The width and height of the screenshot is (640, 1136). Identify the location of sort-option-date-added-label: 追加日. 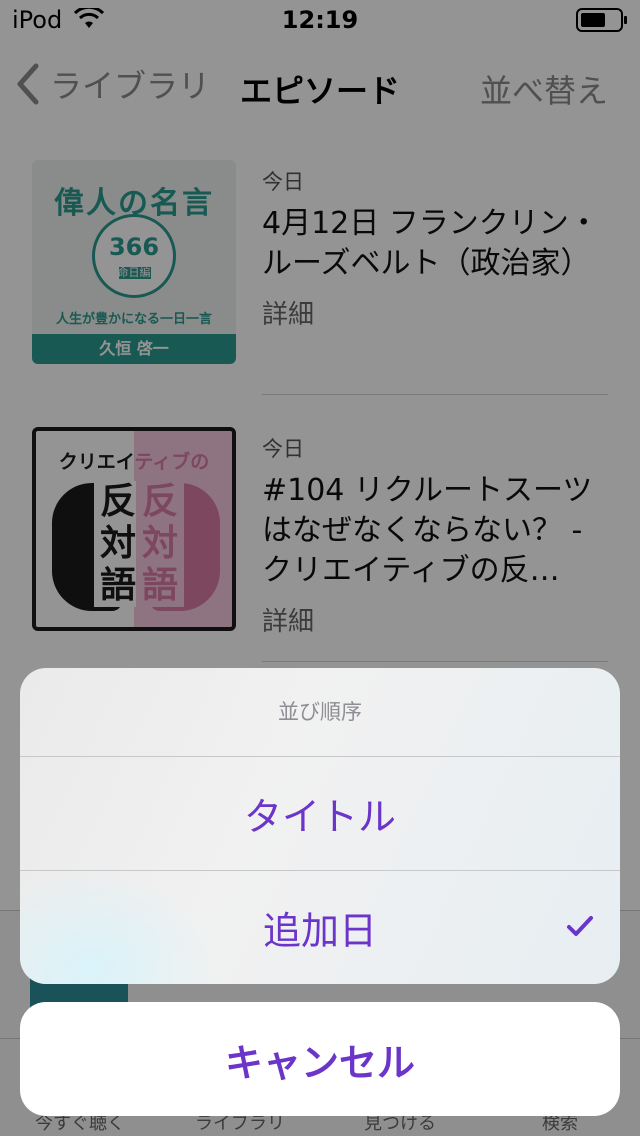
(319, 930).